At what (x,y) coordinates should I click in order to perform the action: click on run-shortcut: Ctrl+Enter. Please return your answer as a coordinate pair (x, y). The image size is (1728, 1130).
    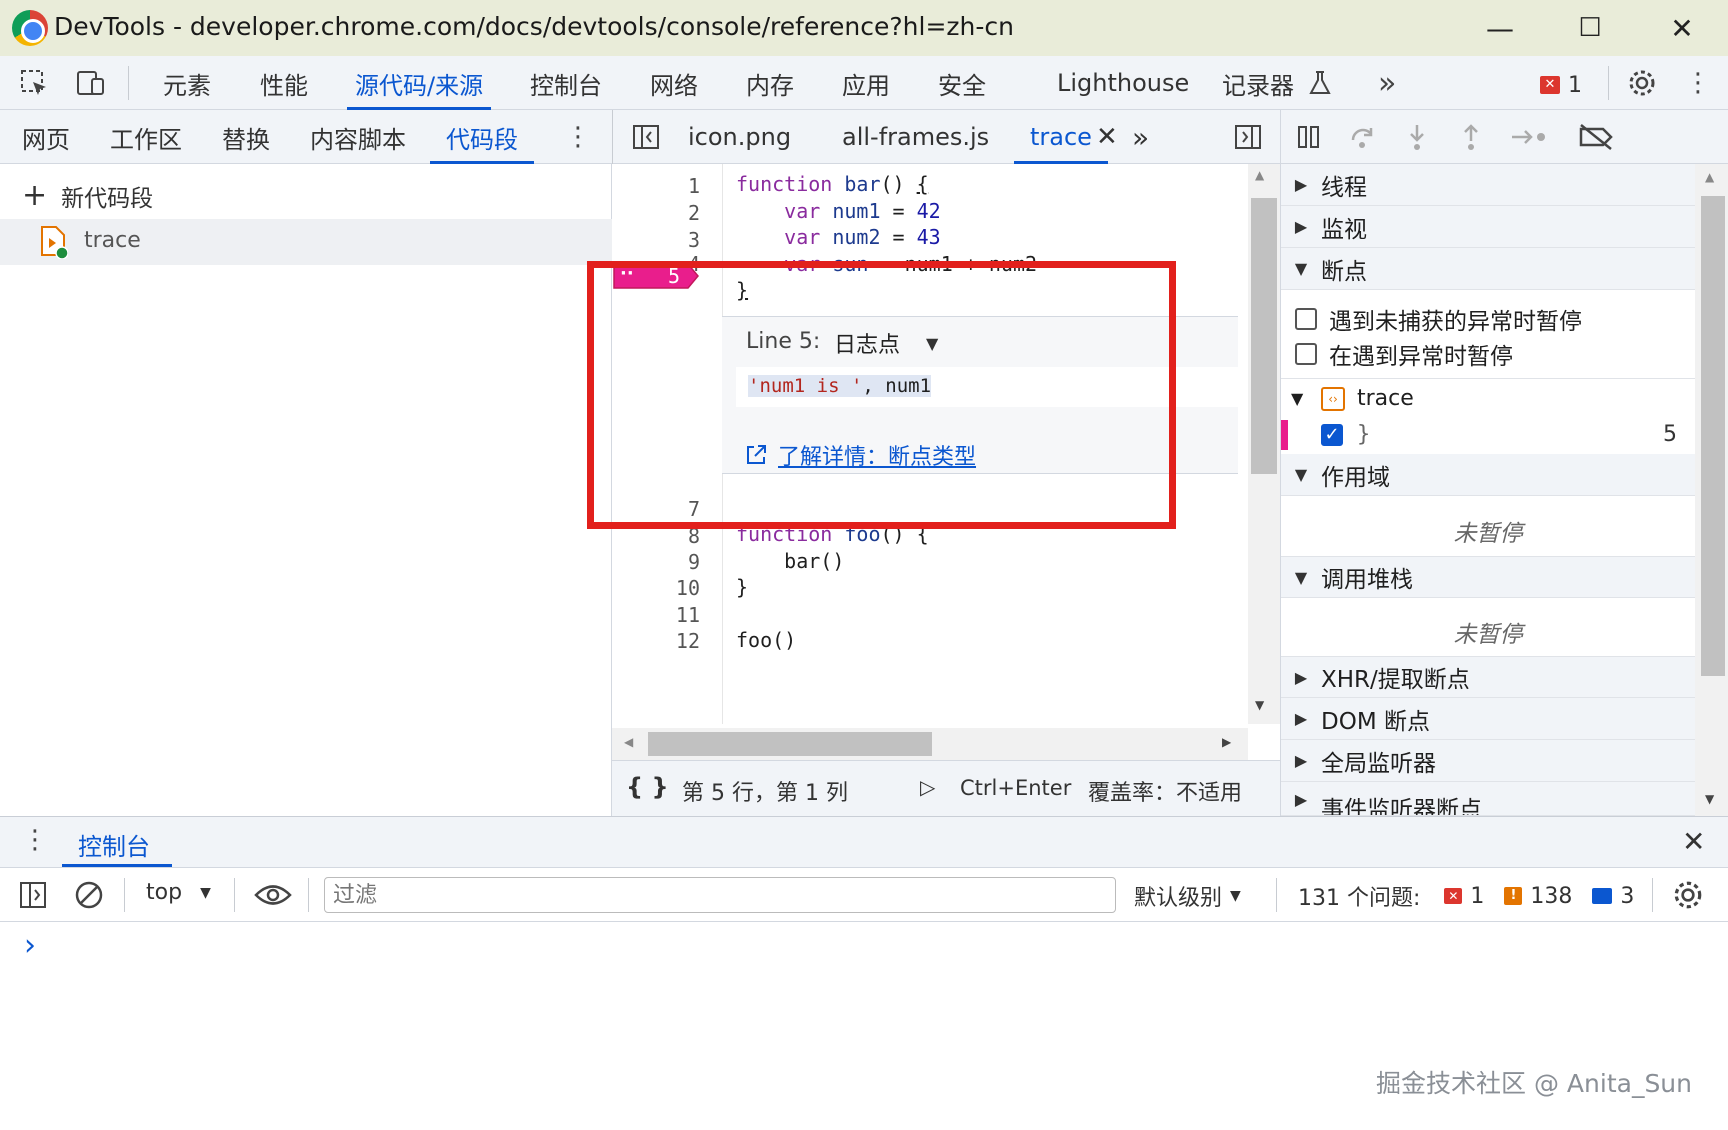
    Looking at the image, I should click on (1015, 788).